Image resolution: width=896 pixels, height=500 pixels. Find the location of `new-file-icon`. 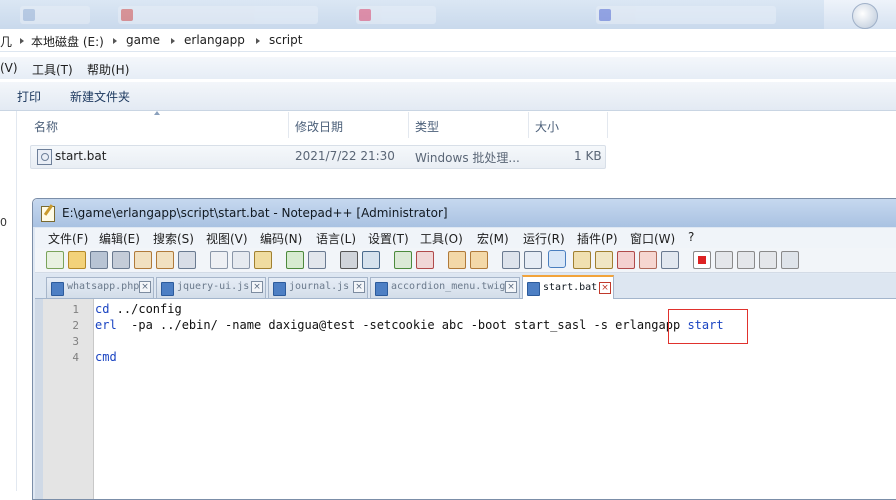

new-file-icon is located at coordinates (55, 260).